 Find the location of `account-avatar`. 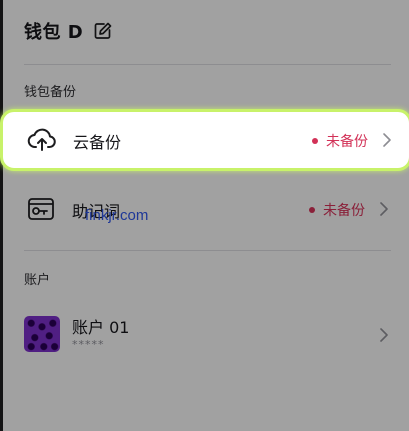

account-avatar is located at coordinates (42, 334).